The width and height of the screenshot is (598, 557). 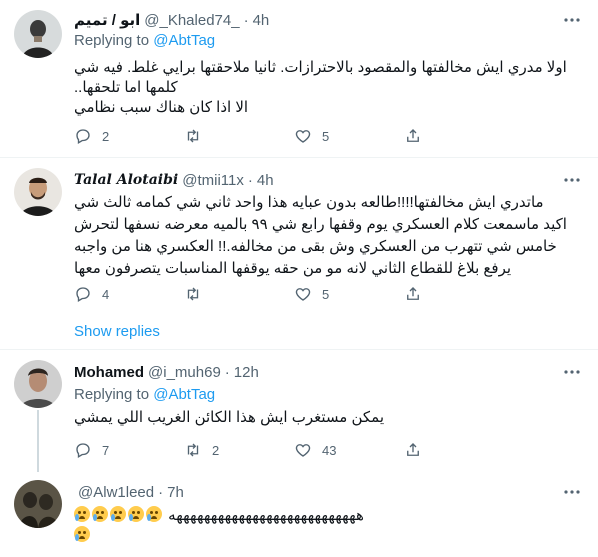 What do you see at coordinates (129, 450) in the screenshot?
I see `reply-button: 7` at bounding box center [129, 450].